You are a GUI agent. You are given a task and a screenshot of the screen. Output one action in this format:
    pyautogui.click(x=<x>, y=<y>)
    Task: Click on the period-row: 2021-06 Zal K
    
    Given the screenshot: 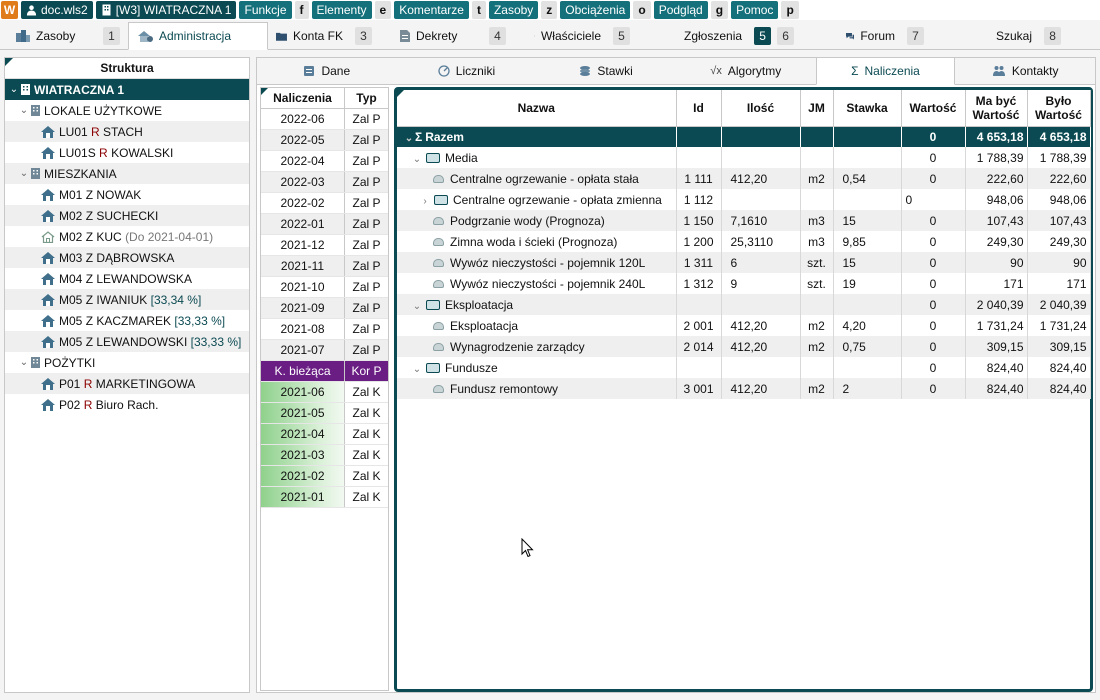 What is the action you would take?
    pyautogui.click(x=324, y=392)
    